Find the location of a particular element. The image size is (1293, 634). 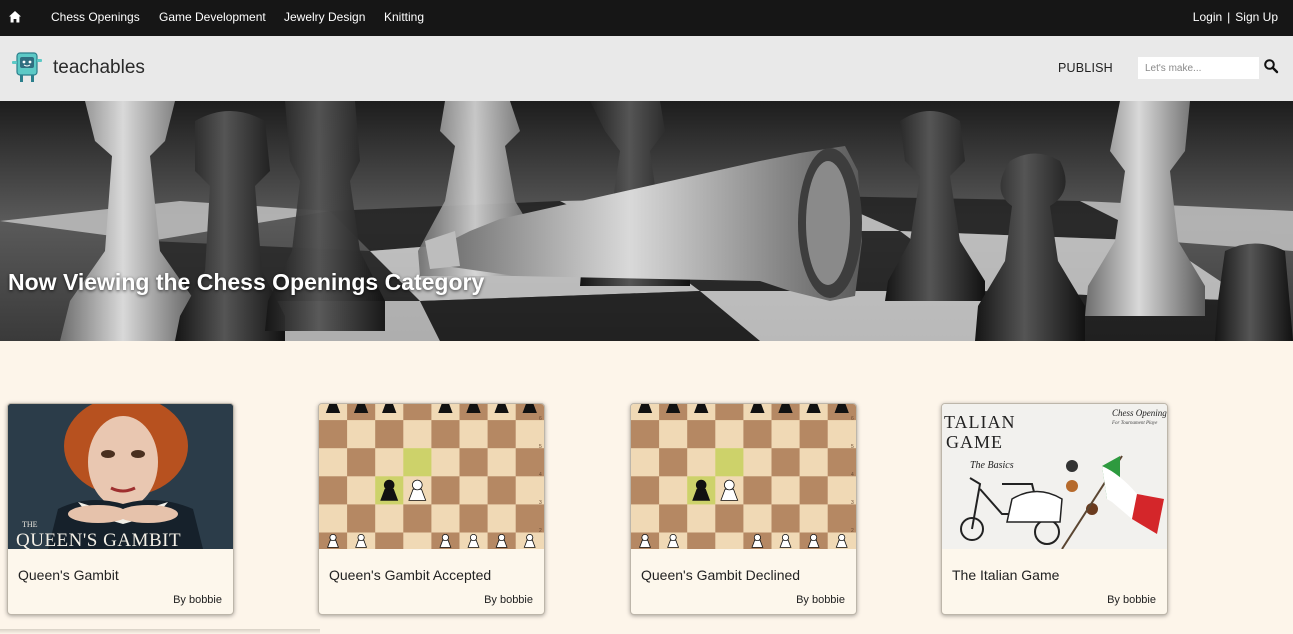

card-title: Queen's Gambit Declined is located at coordinates (720, 575).